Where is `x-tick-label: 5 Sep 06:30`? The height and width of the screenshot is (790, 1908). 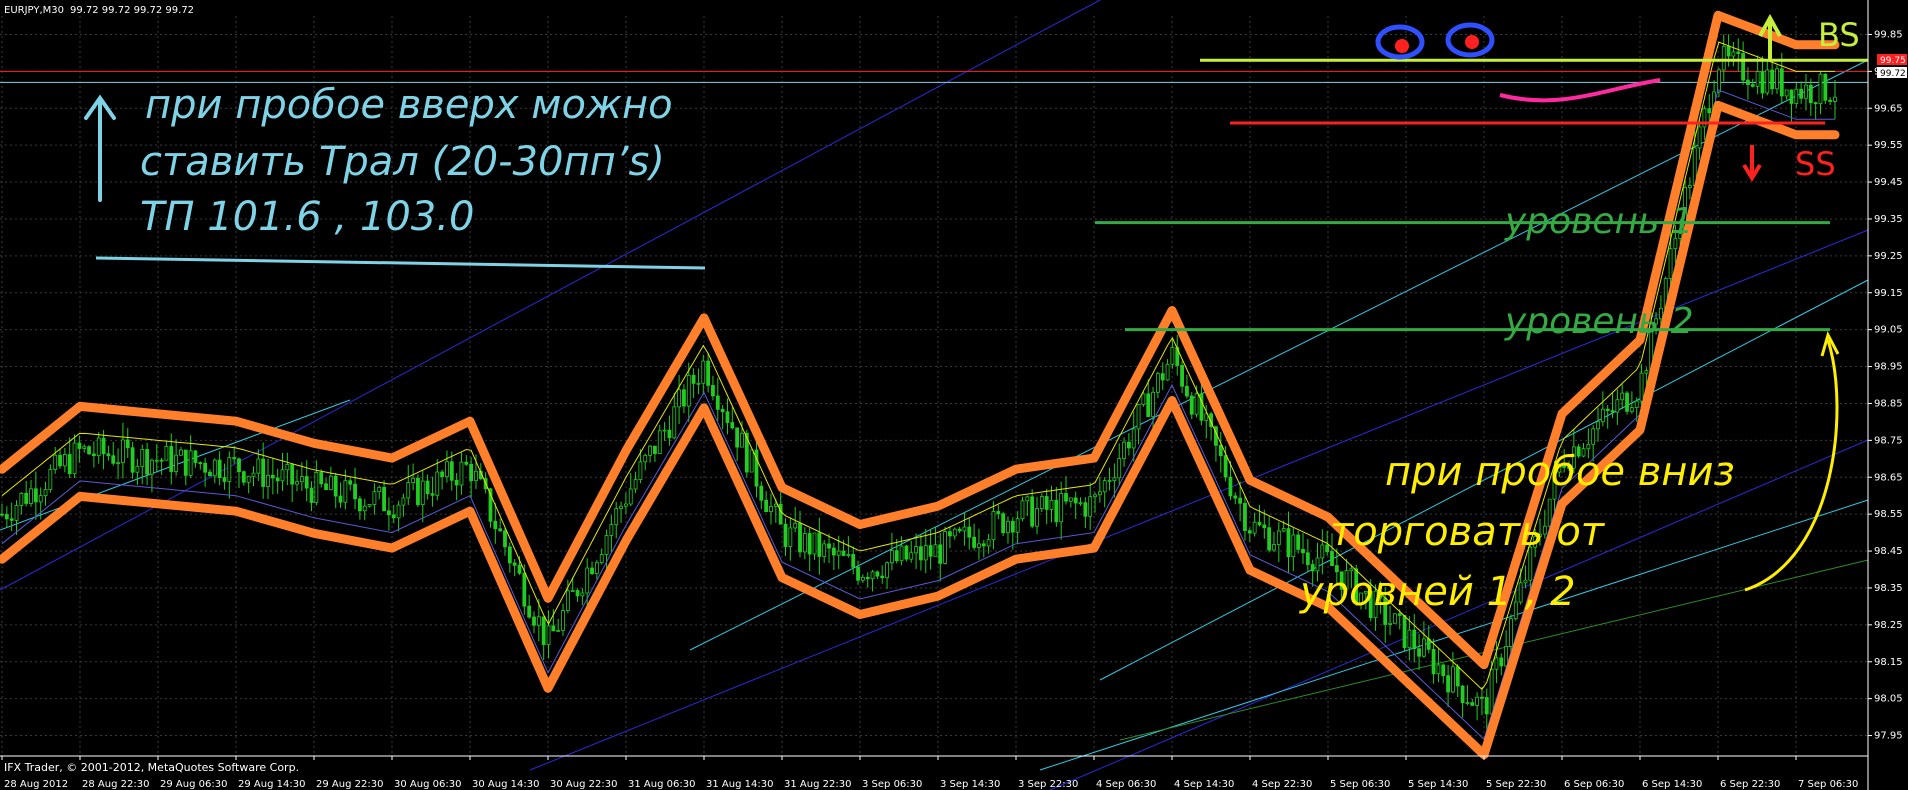 x-tick-label: 5 Sep 06:30 is located at coordinates (1360, 784).